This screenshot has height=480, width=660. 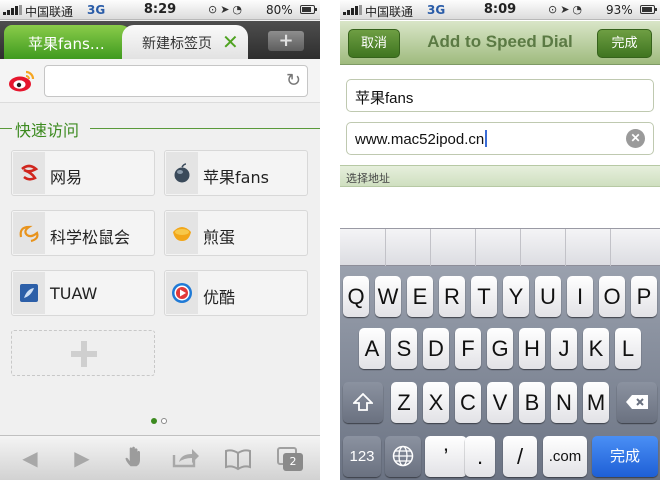 What do you see at coordinates (619, 10) in the screenshot?
I see `battery-percent: 93%` at bounding box center [619, 10].